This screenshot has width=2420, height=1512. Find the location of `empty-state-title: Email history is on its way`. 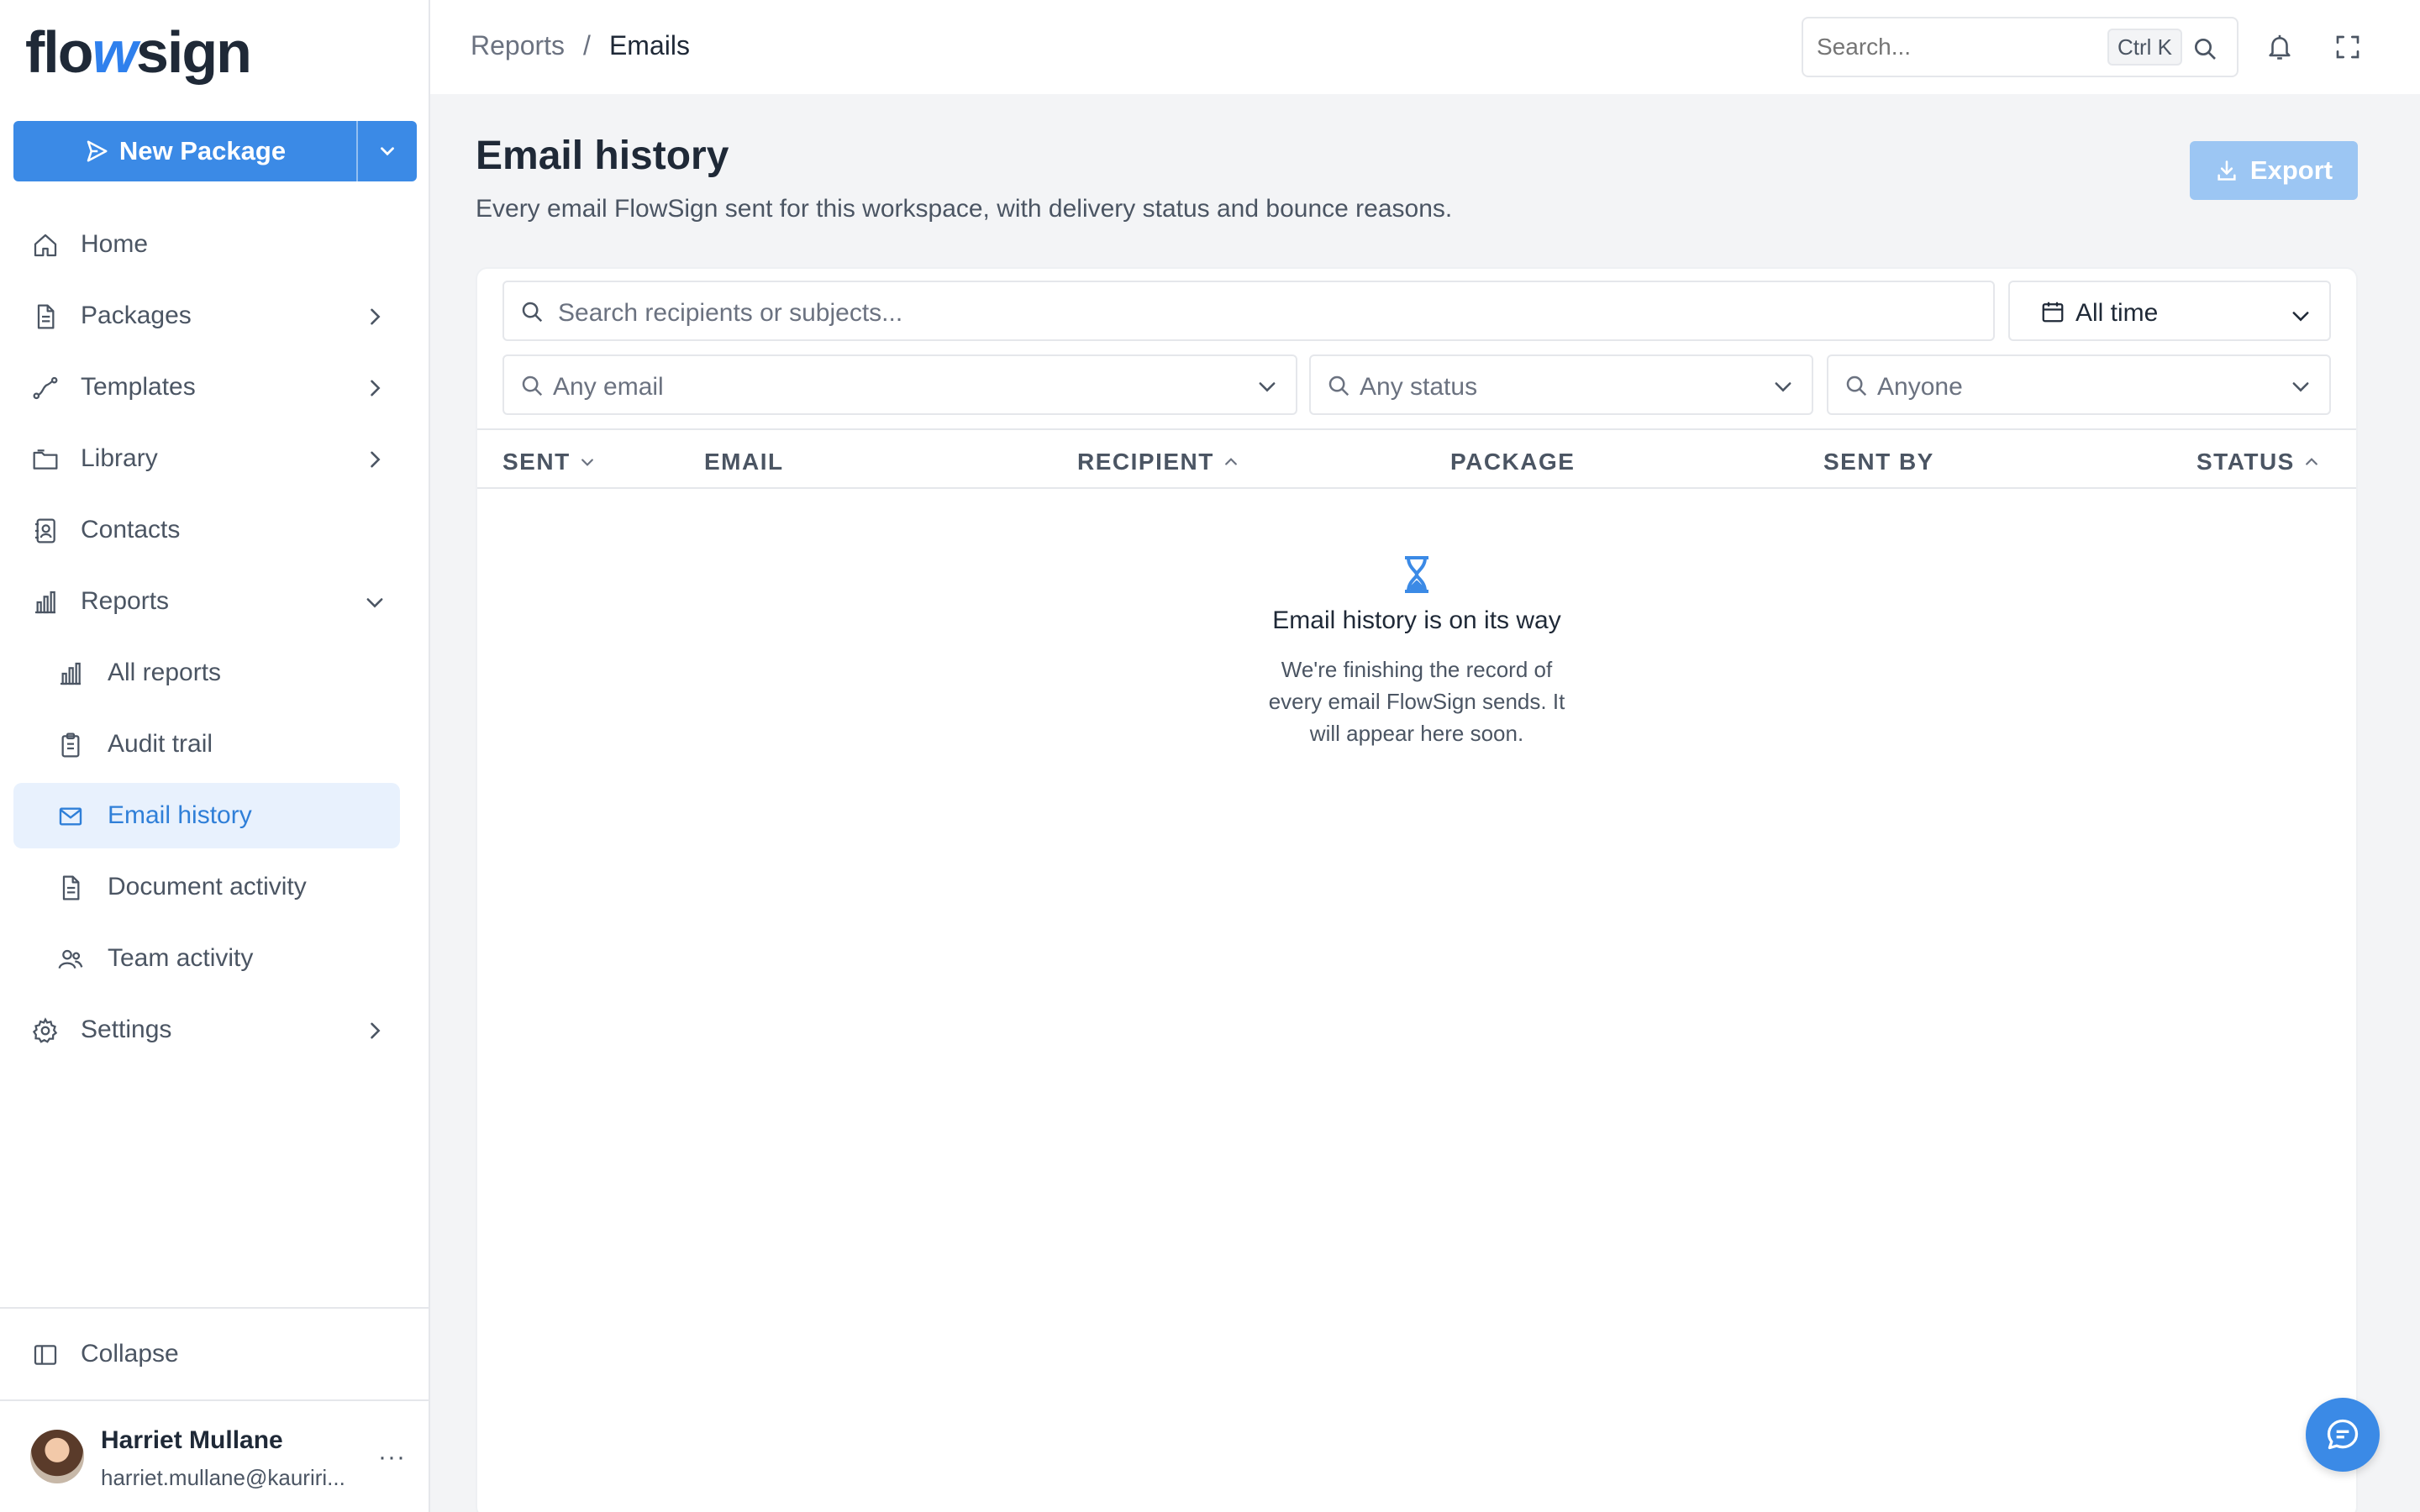

empty-state-title: Email history is on its way is located at coordinates (1416, 620).